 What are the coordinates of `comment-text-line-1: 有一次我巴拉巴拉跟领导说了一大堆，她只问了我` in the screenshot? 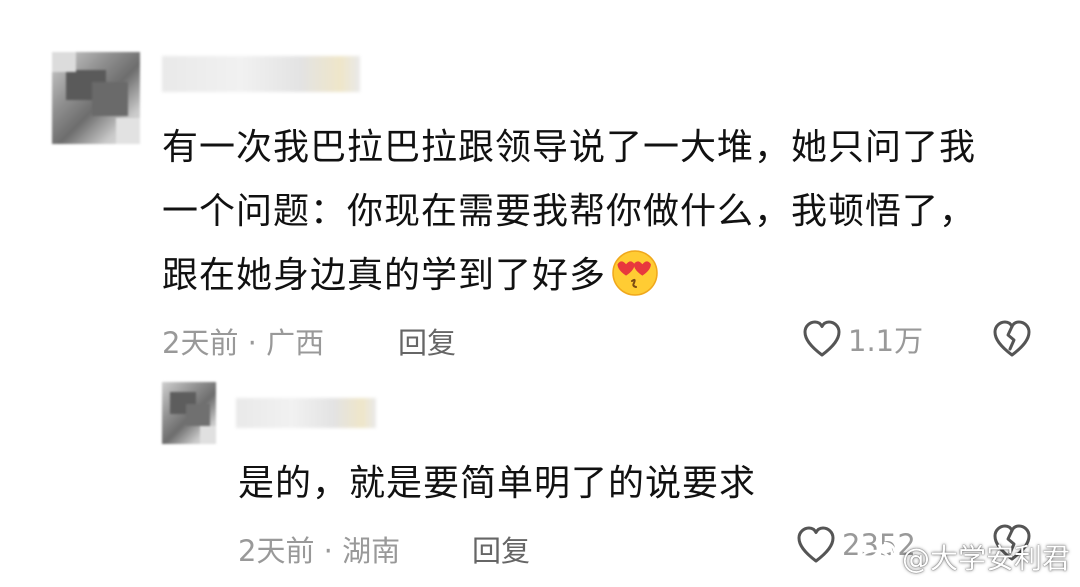 It's located at (569, 147).